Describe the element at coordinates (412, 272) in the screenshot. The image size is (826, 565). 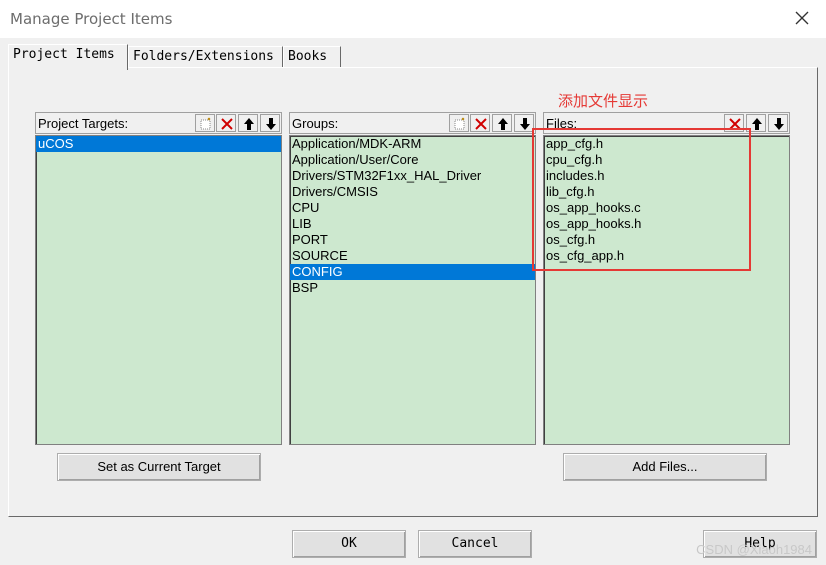
I see `list-item: CONFIG` at that location.